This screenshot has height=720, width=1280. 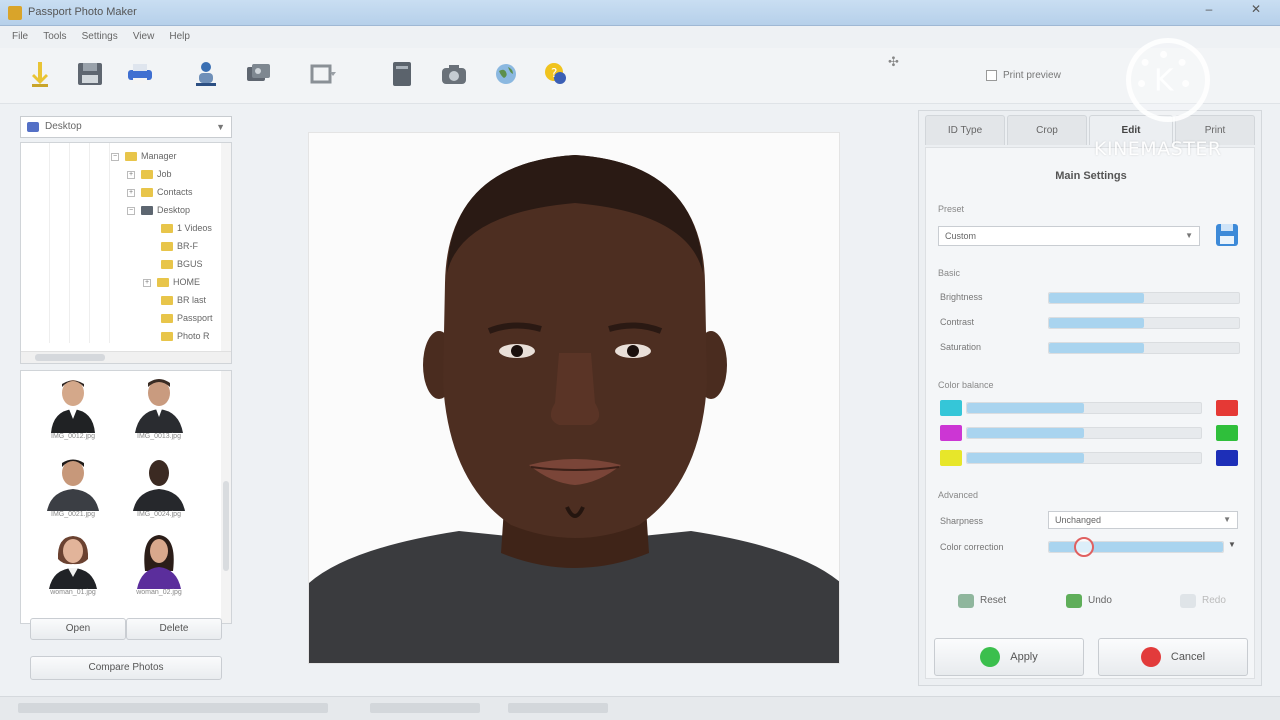 What do you see at coordinates (183, 300) in the screenshot?
I see `tree-node: BR last` at bounding box center [183, 300].